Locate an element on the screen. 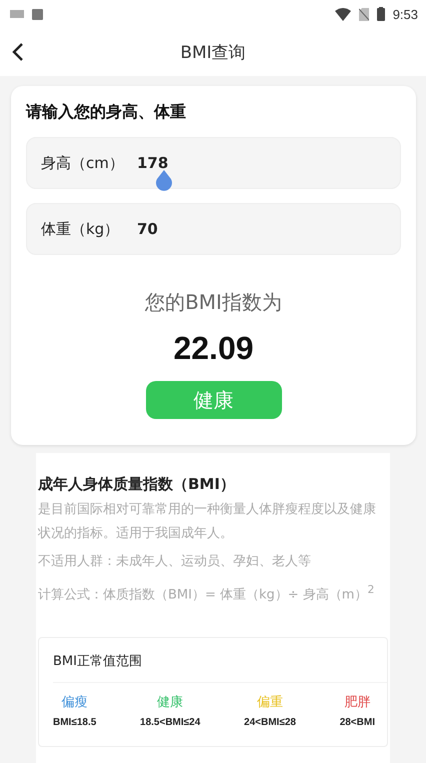 The height and width of the screenshot is (763, 426). info-paragraph: 计算公式：体质指数（BMI）= 体重（kg）÷ 身高（m）$^{2}$ is located at coordinates (207, 593).